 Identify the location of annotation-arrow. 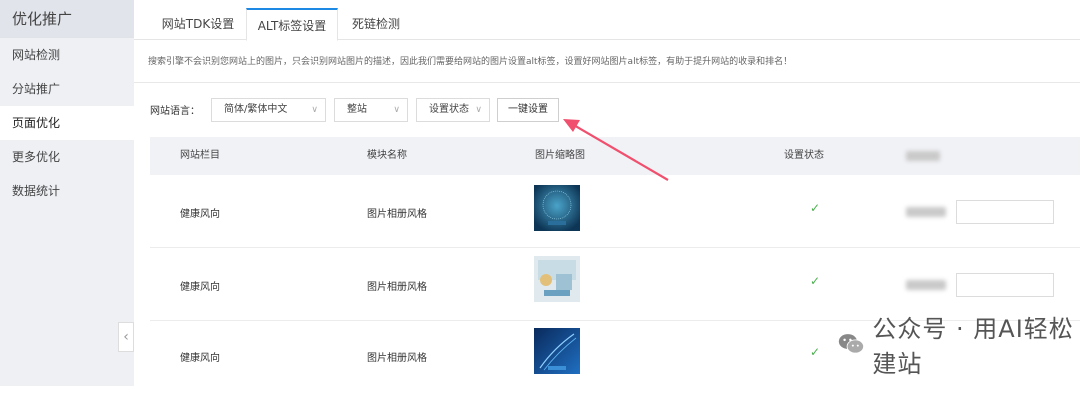
(616, 150).